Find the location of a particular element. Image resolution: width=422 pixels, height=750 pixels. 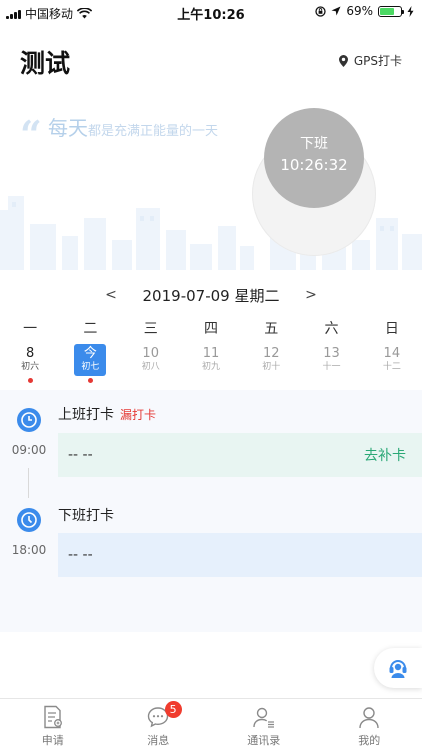

clock-out-record-title: 下班打卡 is located at coordinates (86, 515).